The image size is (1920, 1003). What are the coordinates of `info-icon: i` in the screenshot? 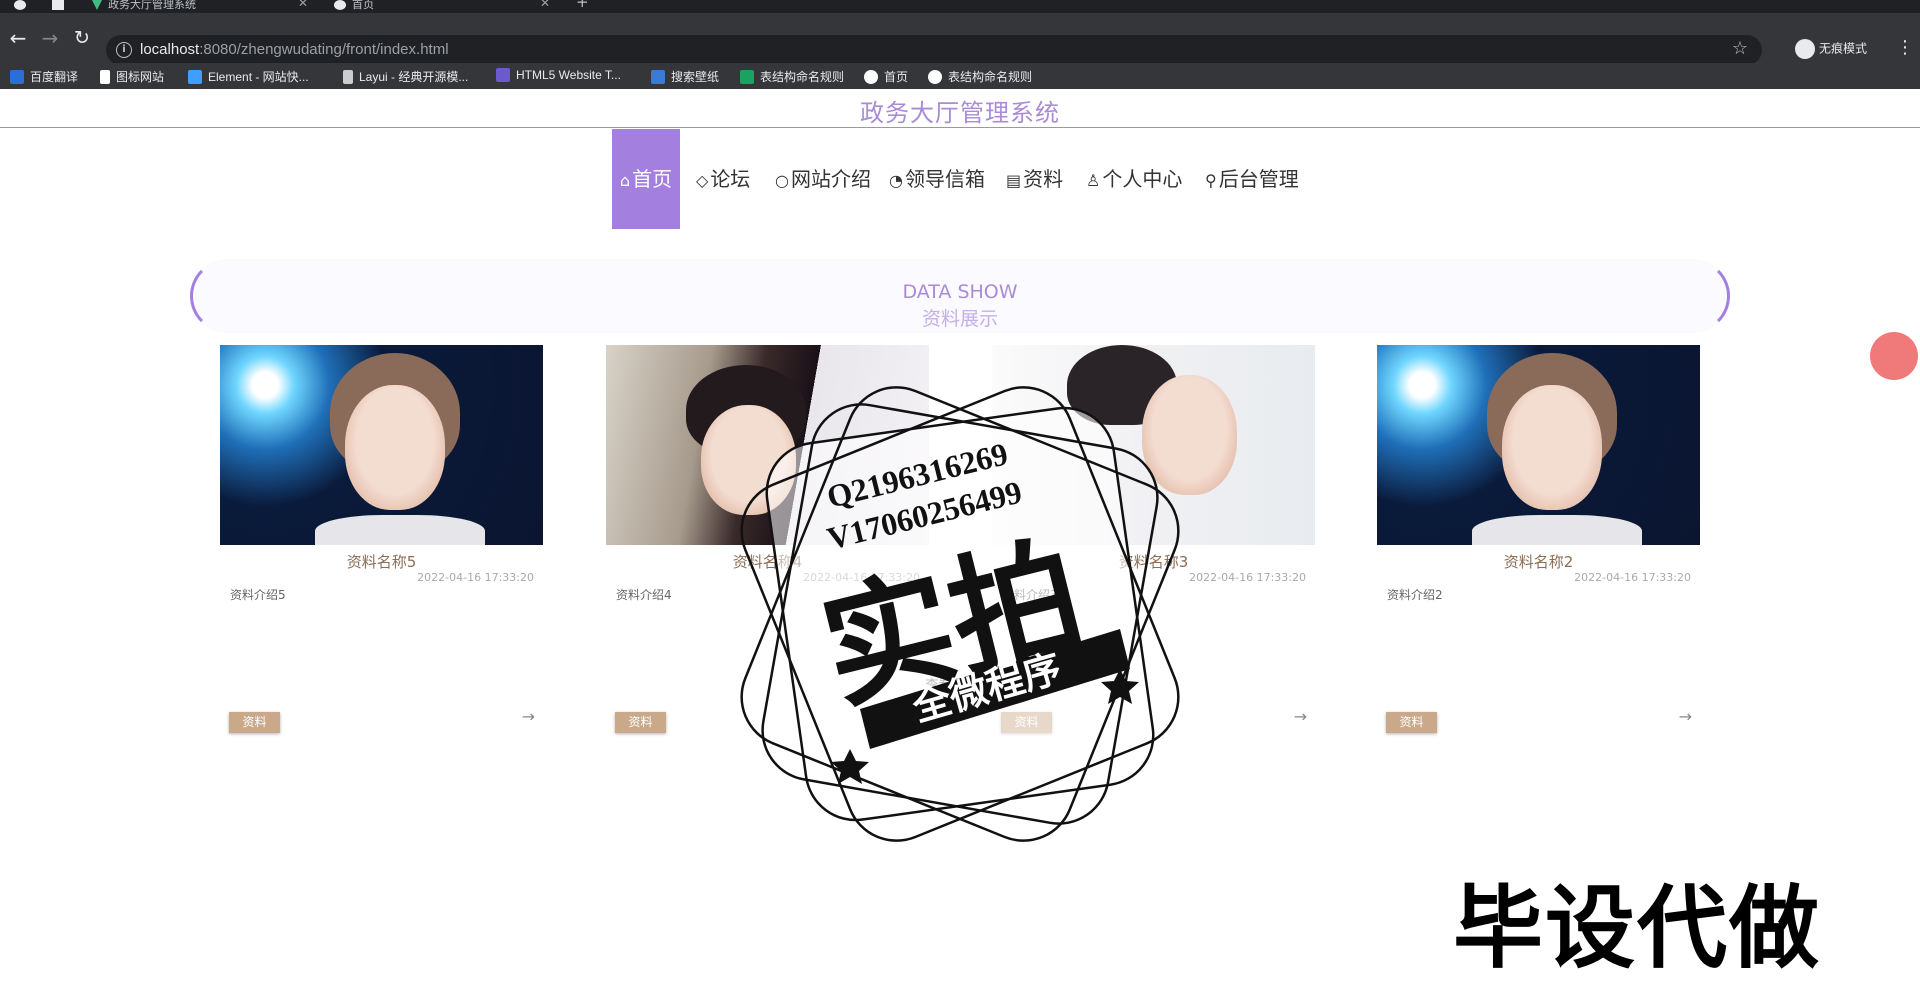 It's located at (124, 50).